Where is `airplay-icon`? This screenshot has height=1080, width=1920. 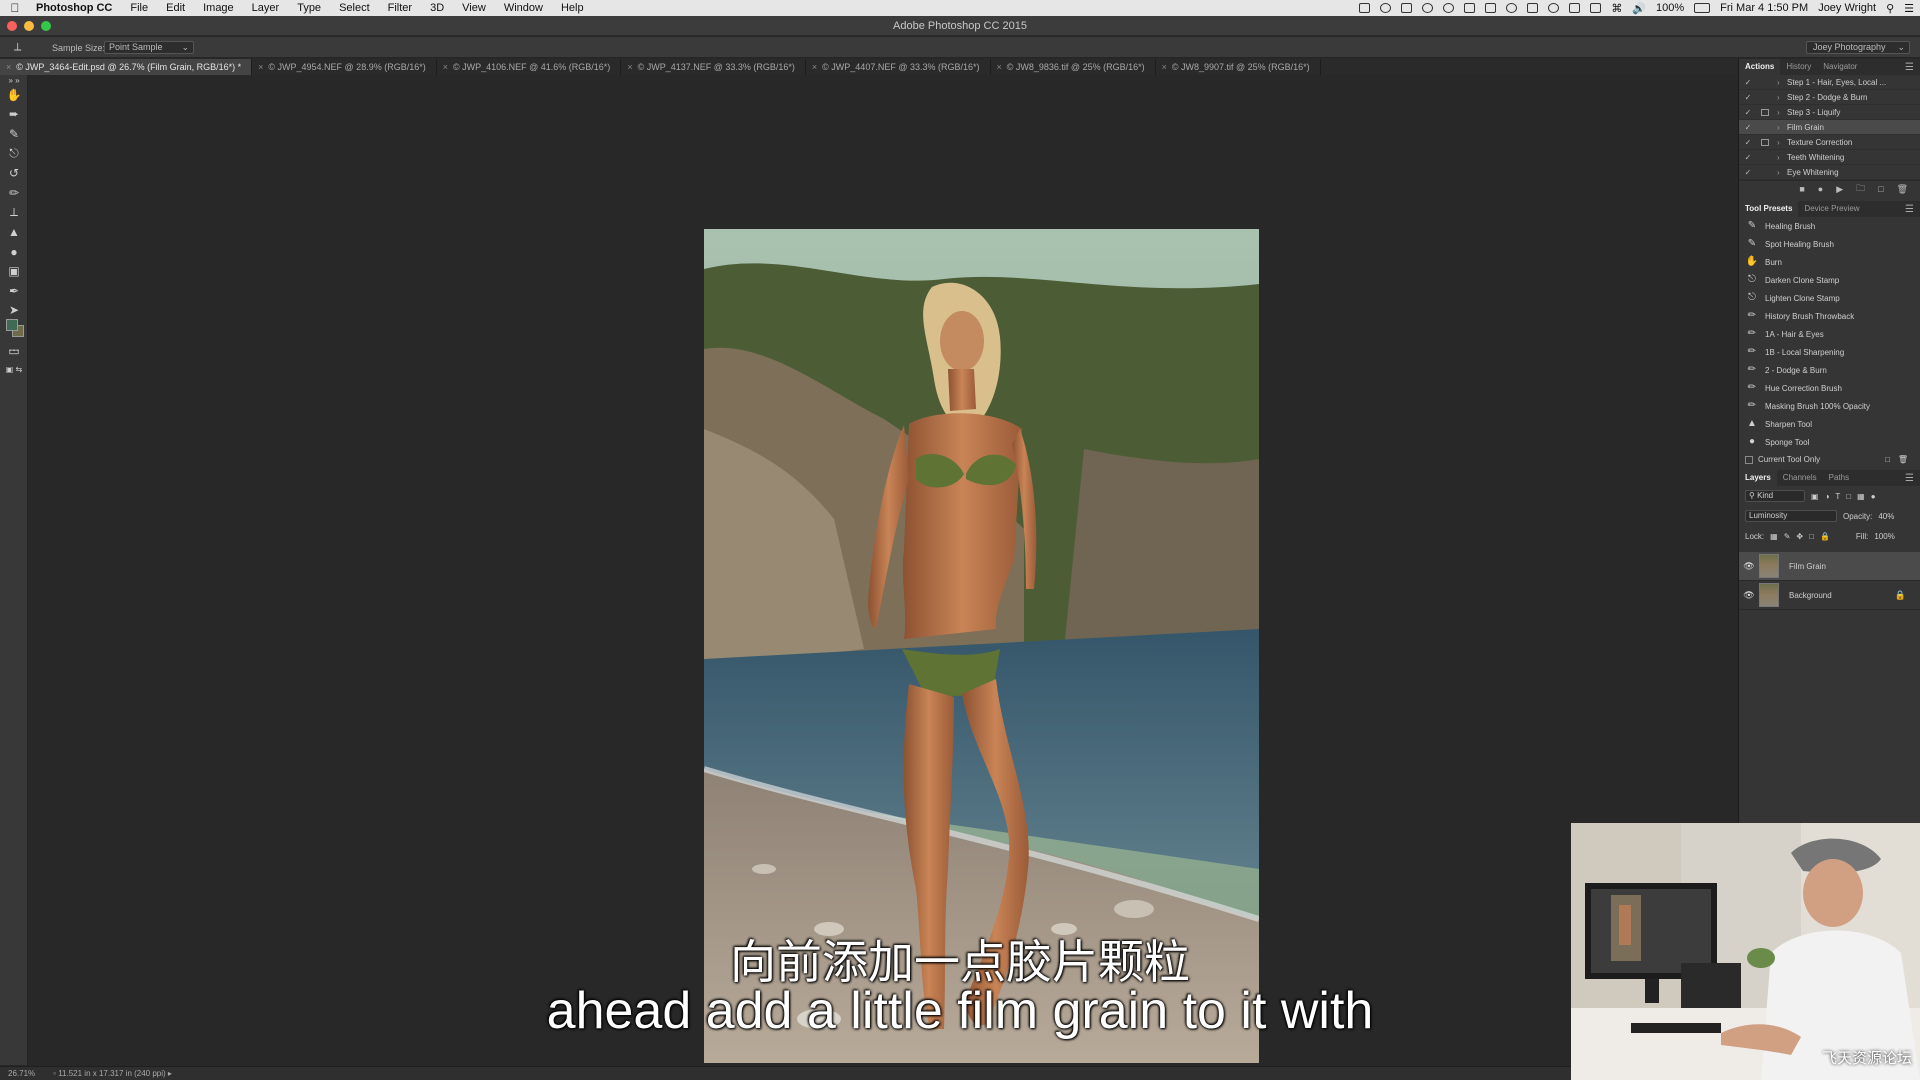 airplay-icon is located at coordinates (1596, 8).